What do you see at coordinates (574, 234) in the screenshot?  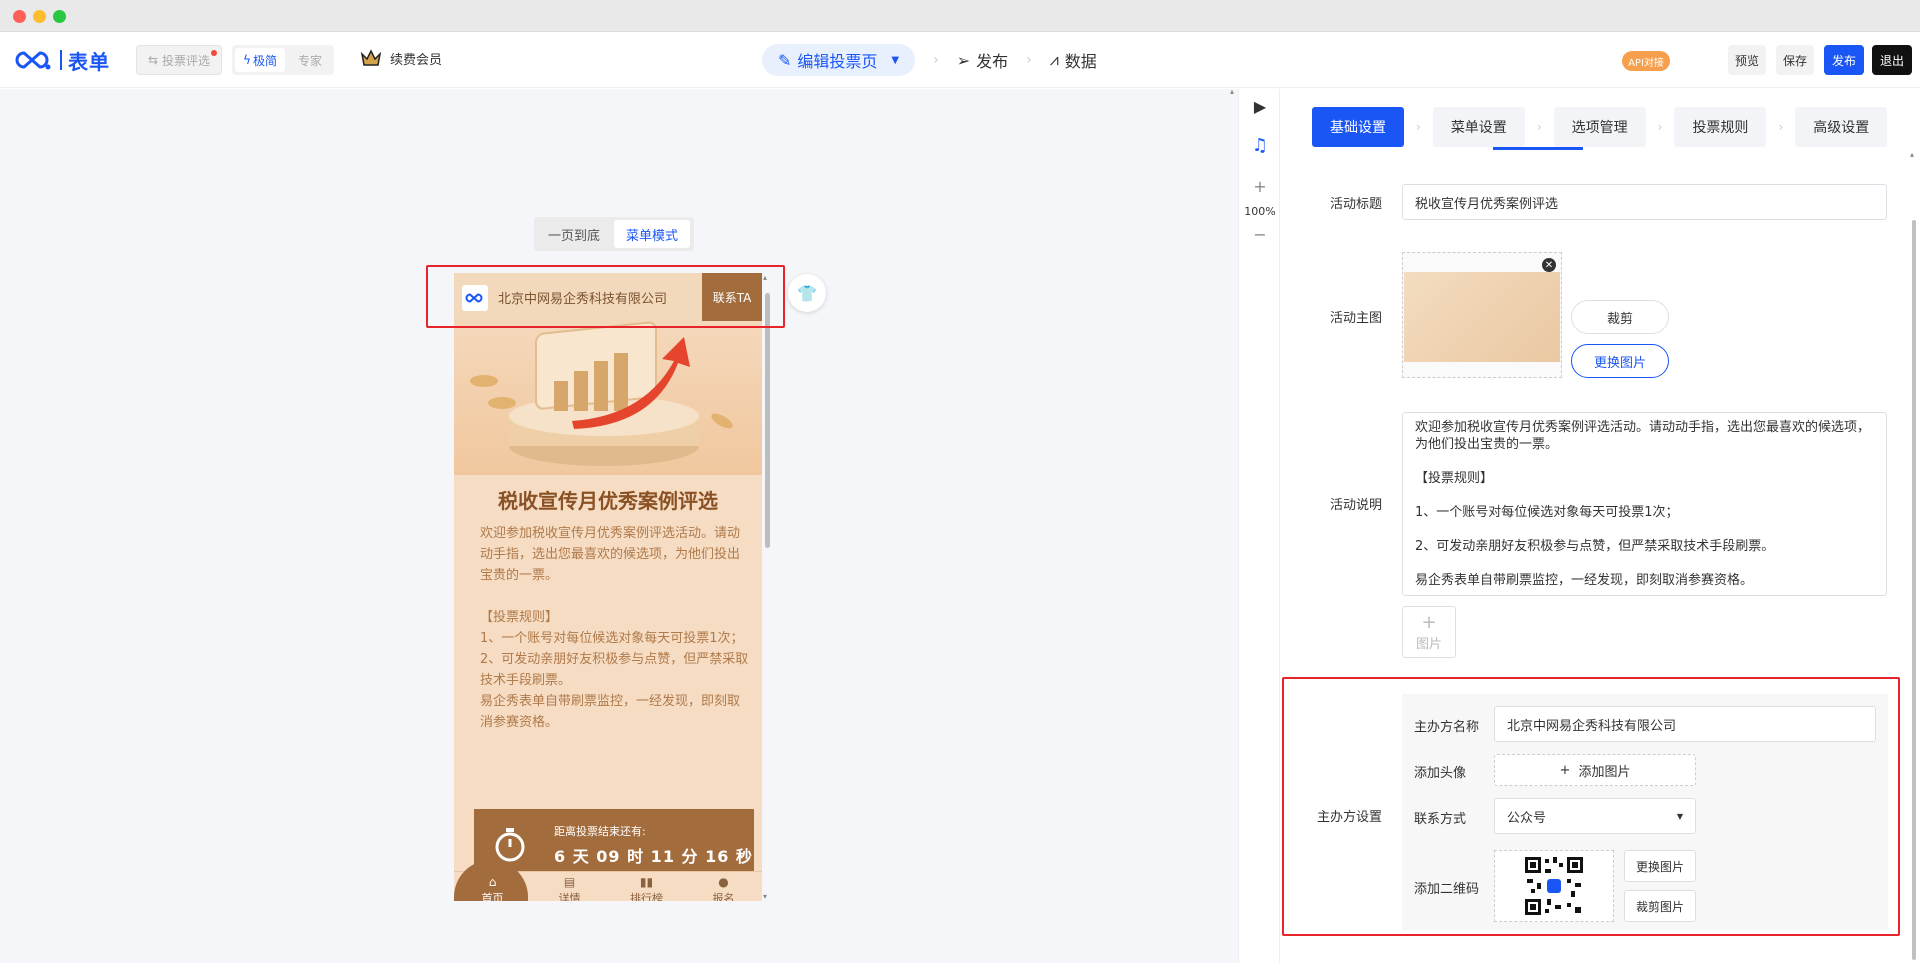 I see `view-one-page-button: 一页到底` at bounding box center [574, 234].